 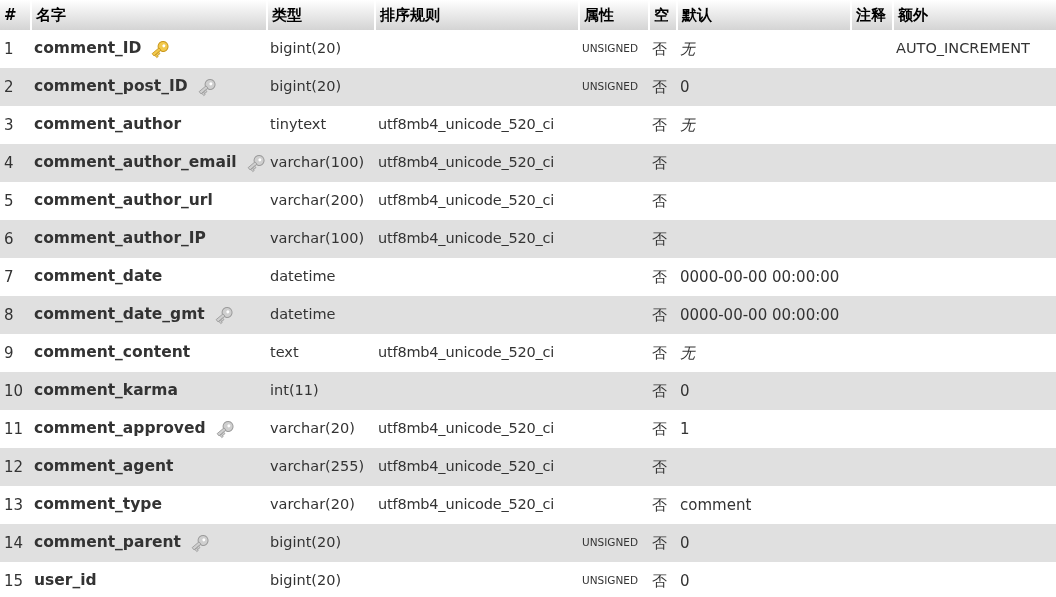 I want to click on field-name: comment_parent, so click(x=107, y=543).